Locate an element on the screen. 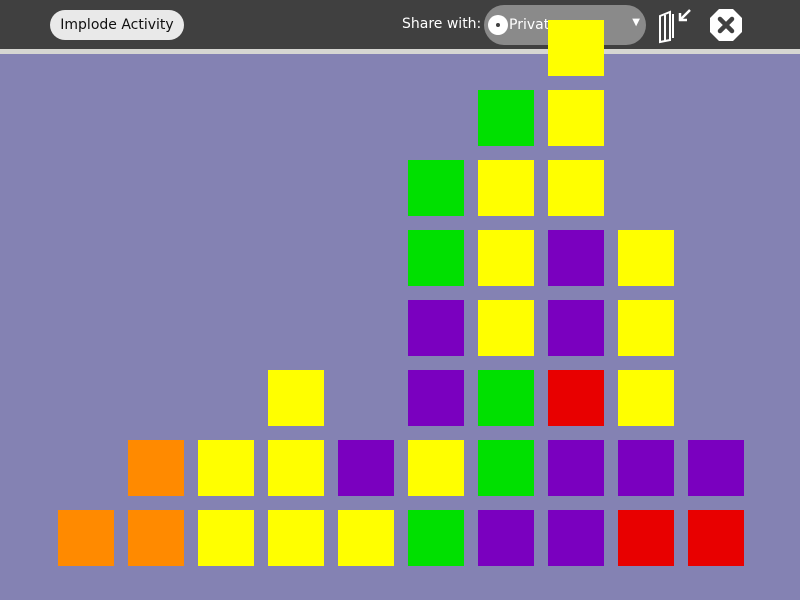 The width and height of the screenshot is (800, 600). activity-toolbar: Implode Activity Share with: Private ▼ is located at coordinates (400, 24).